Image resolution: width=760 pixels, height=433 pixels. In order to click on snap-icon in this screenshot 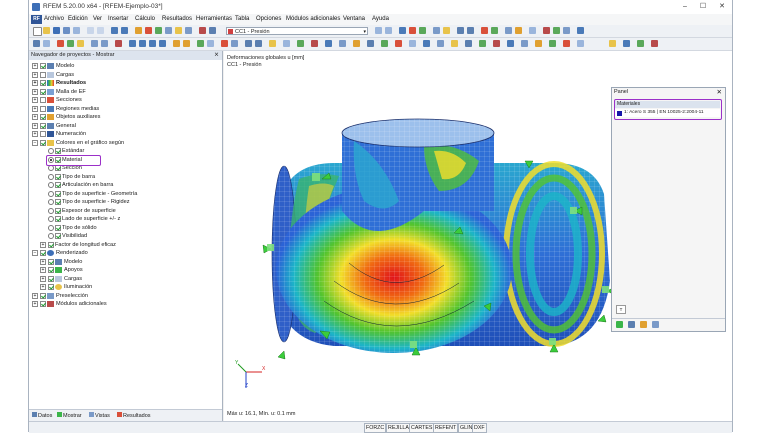, I will do `click(272, 43)`.